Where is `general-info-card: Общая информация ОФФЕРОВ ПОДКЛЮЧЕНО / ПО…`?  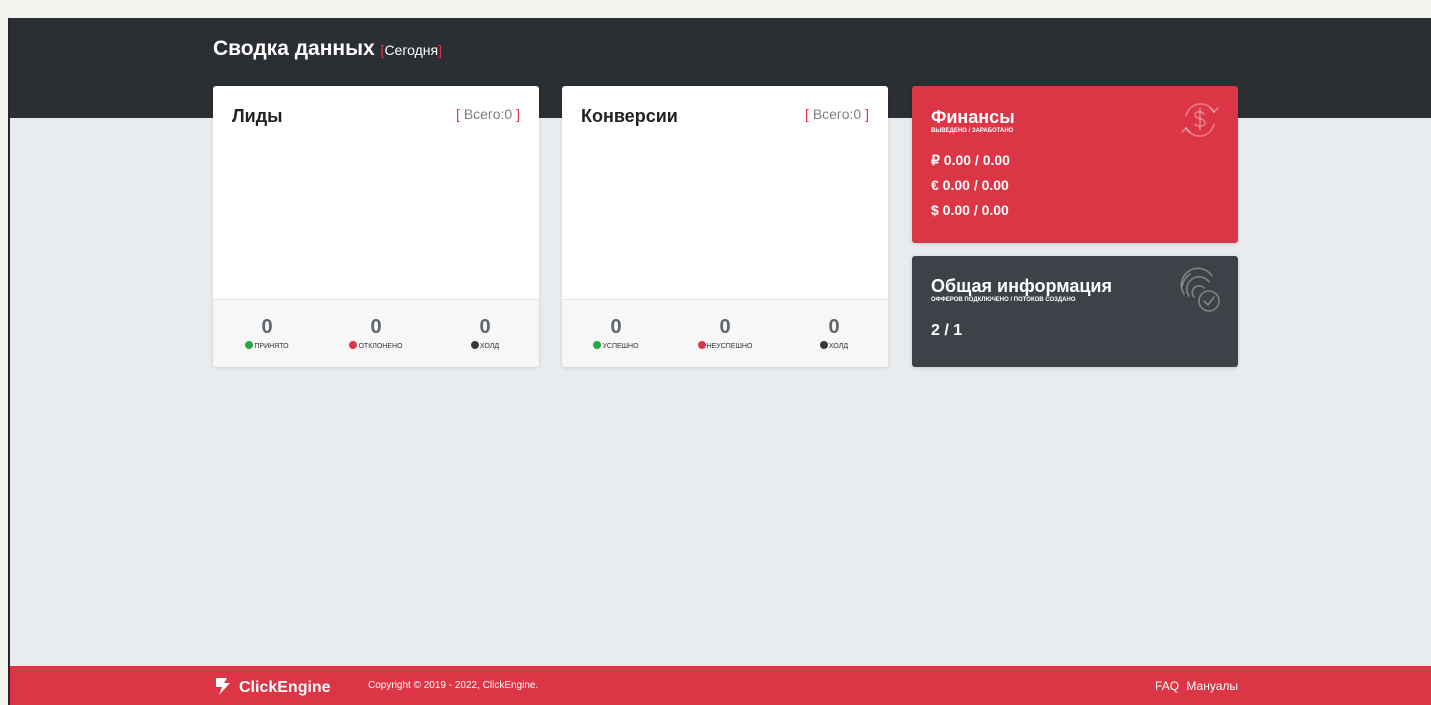
general-info-card: Общая информация ОФФЕРОВ ПОДКЛЮЧЕНО / ПО… is located at coordinates (1075, 311).